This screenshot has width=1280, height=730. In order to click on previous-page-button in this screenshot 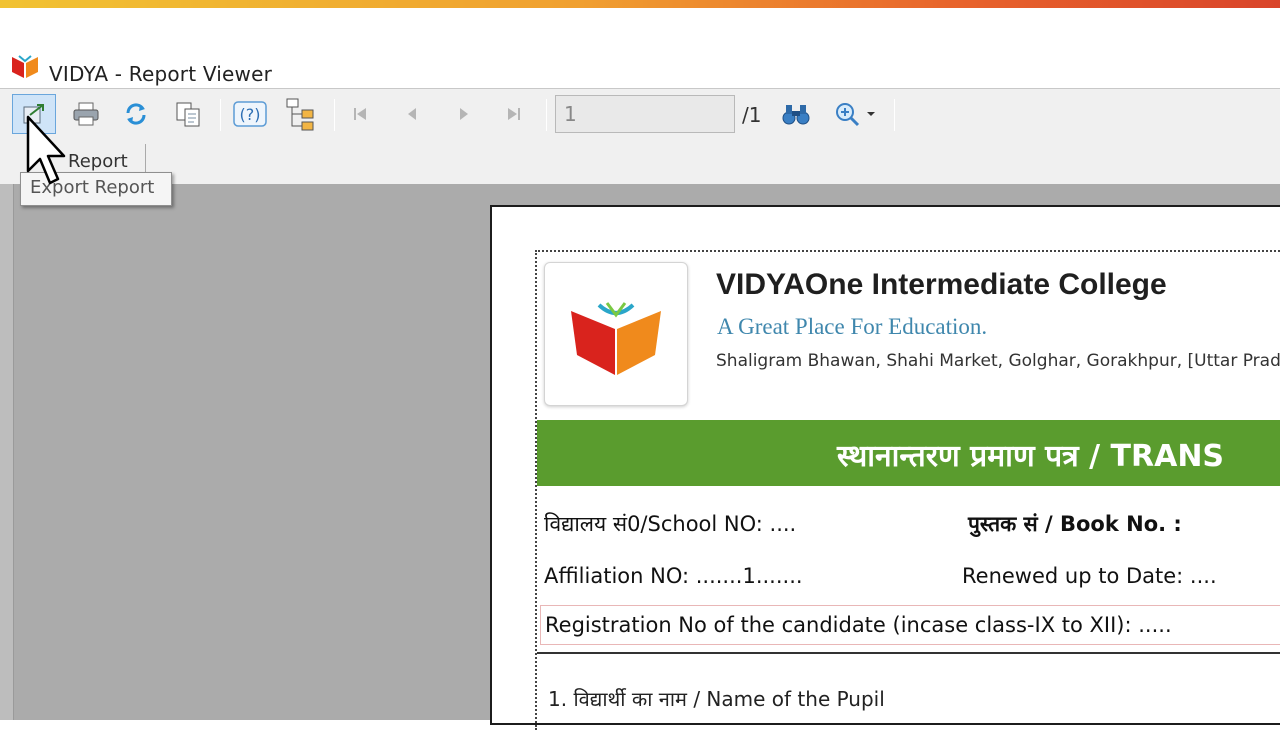, I will do `click(412, 114)`.